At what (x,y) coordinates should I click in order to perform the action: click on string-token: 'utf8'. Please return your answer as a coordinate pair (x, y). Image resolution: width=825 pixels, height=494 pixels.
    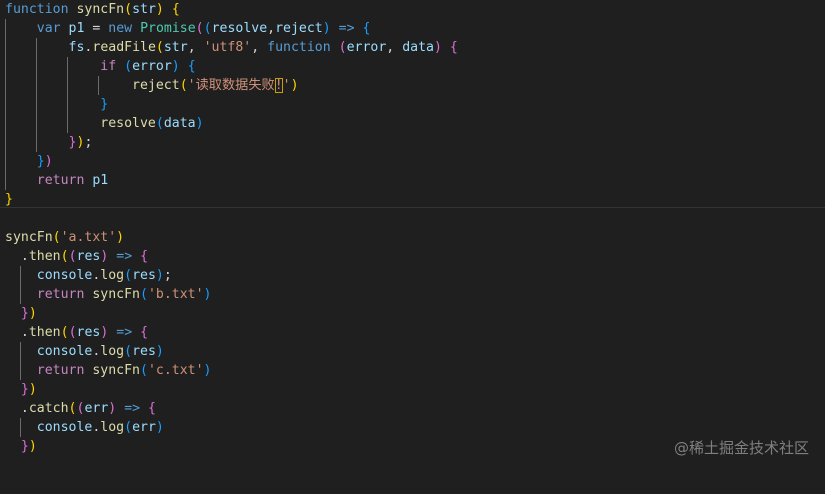
    Looking at the image, I should click on (227, 47).